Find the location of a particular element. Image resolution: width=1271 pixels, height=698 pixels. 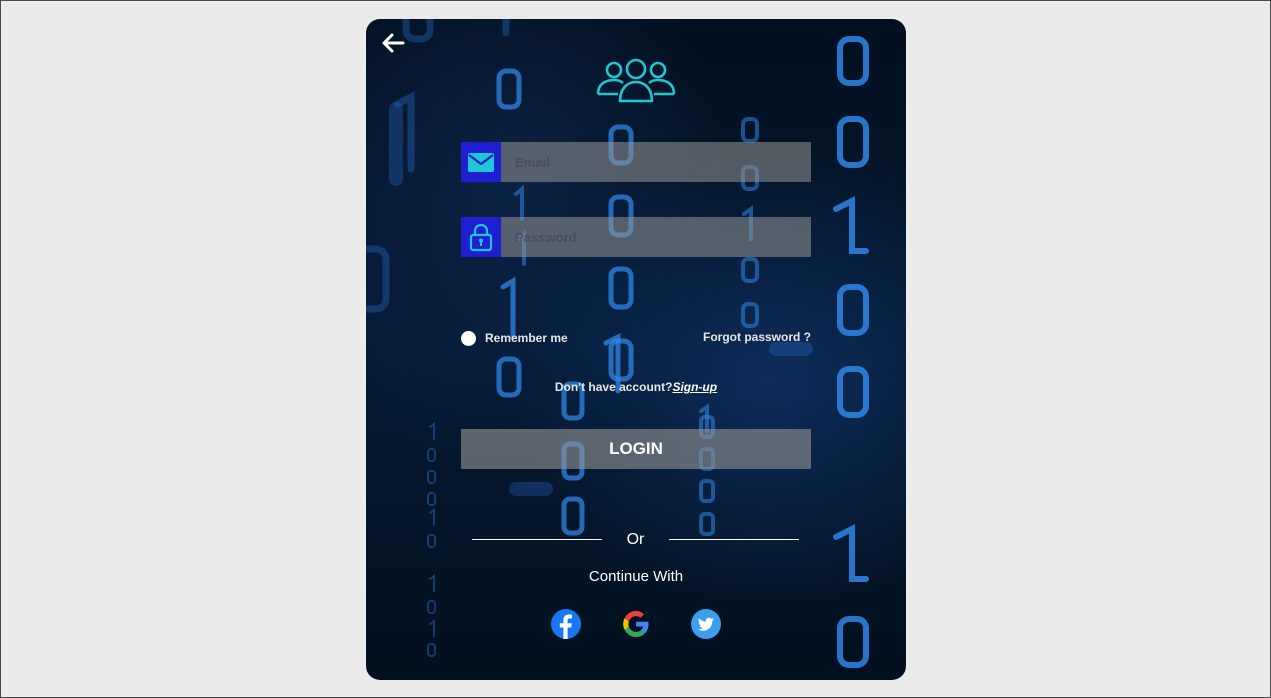

remember-me-radio is located at coordinates (468, 338).